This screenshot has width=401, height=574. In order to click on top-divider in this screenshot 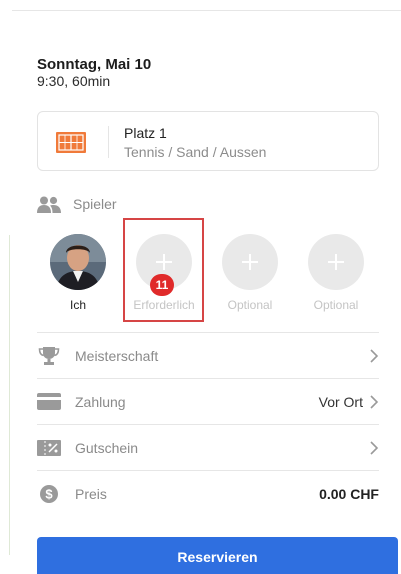, I will do `click(206, 10)`.